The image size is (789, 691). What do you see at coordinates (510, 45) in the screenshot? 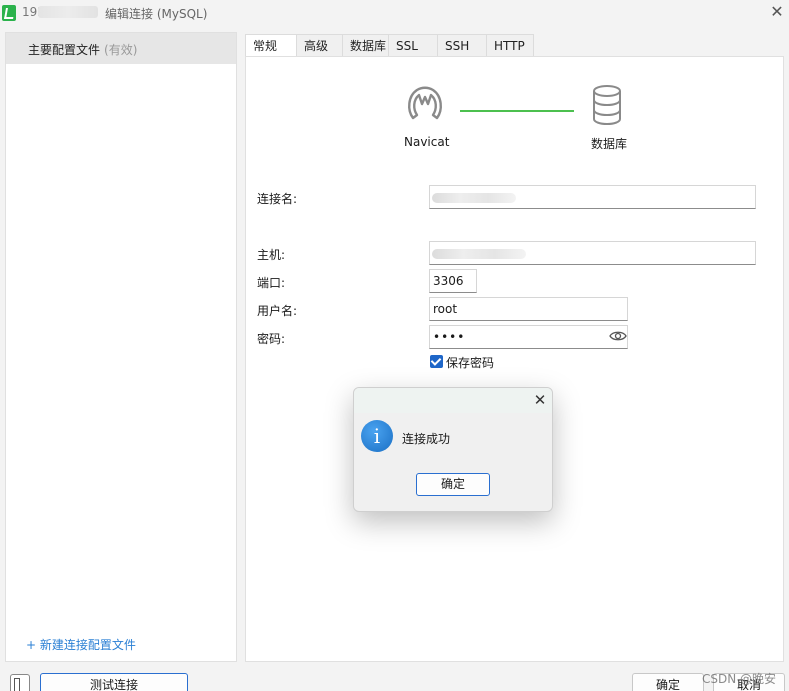
I see `tab-http: HTTP` at bounding box center [510, 45].